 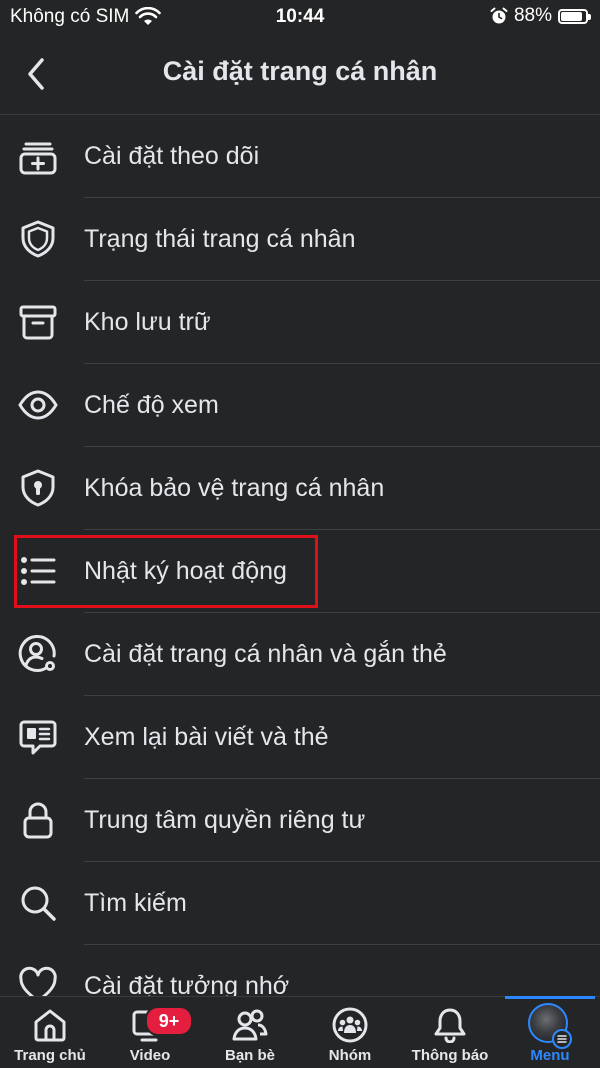 I want to click on tab-label: Bạn bè, so click(x=249, y=1055).